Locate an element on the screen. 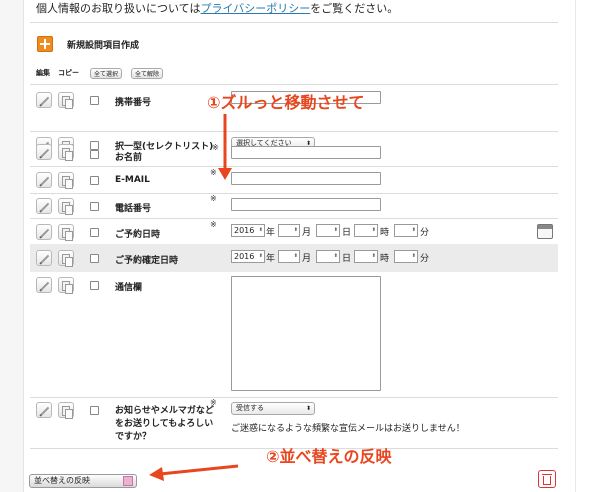  apply-sort-button: 並べ替えの反映 is located at coordinates (83, 481).